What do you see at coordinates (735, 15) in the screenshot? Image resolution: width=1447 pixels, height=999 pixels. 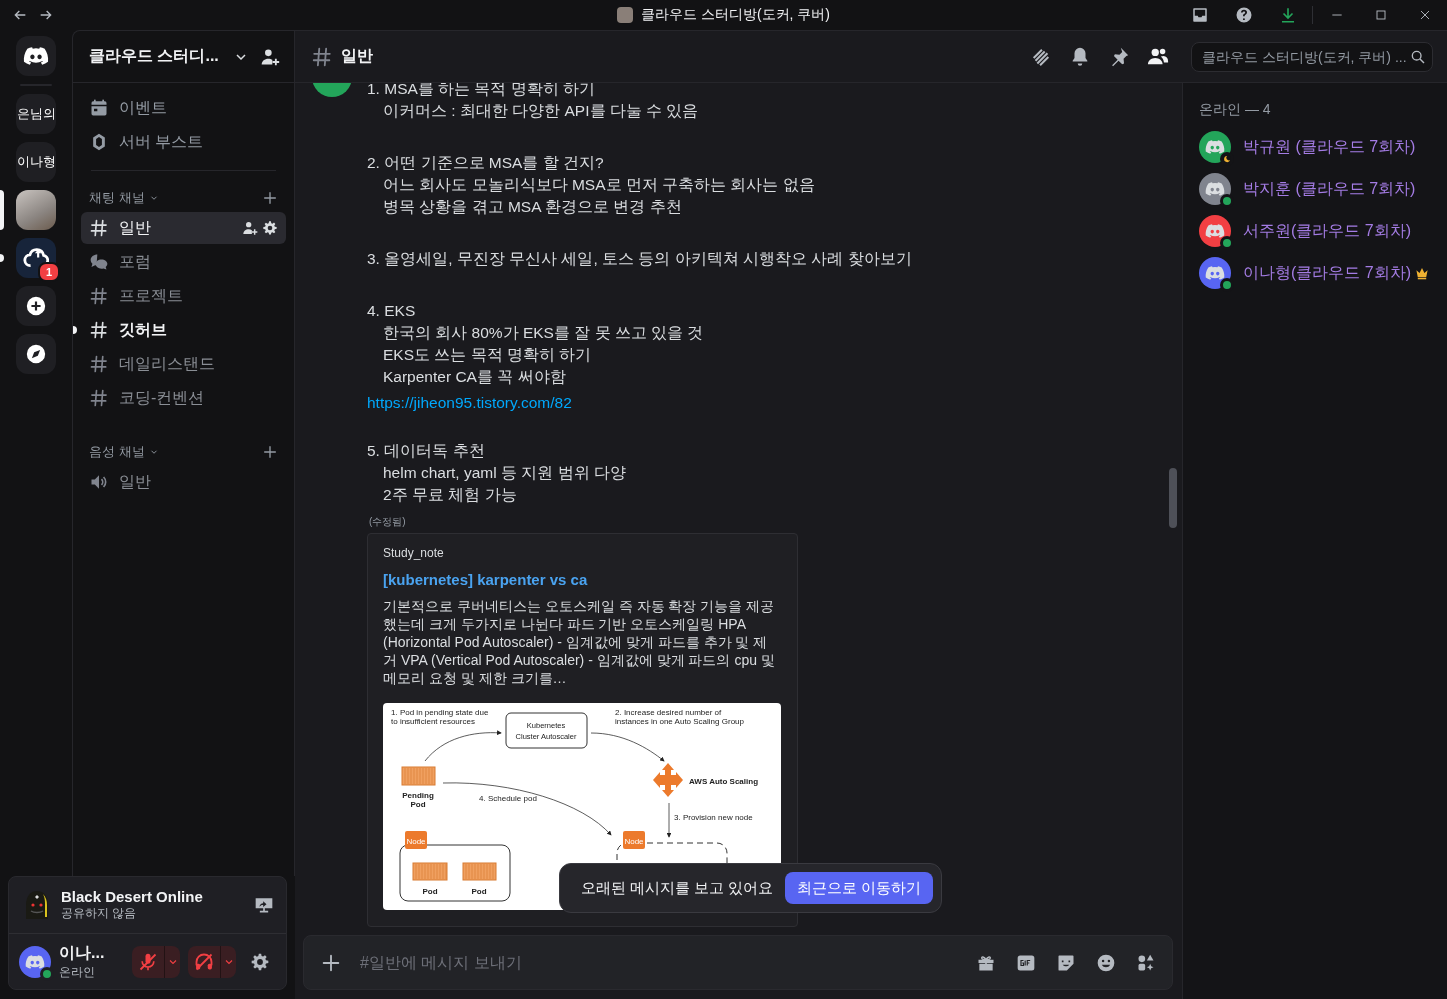 I see `window-title: 클라우드 스터디방(도커, 쿠버)` at bounding box center [735, 15].